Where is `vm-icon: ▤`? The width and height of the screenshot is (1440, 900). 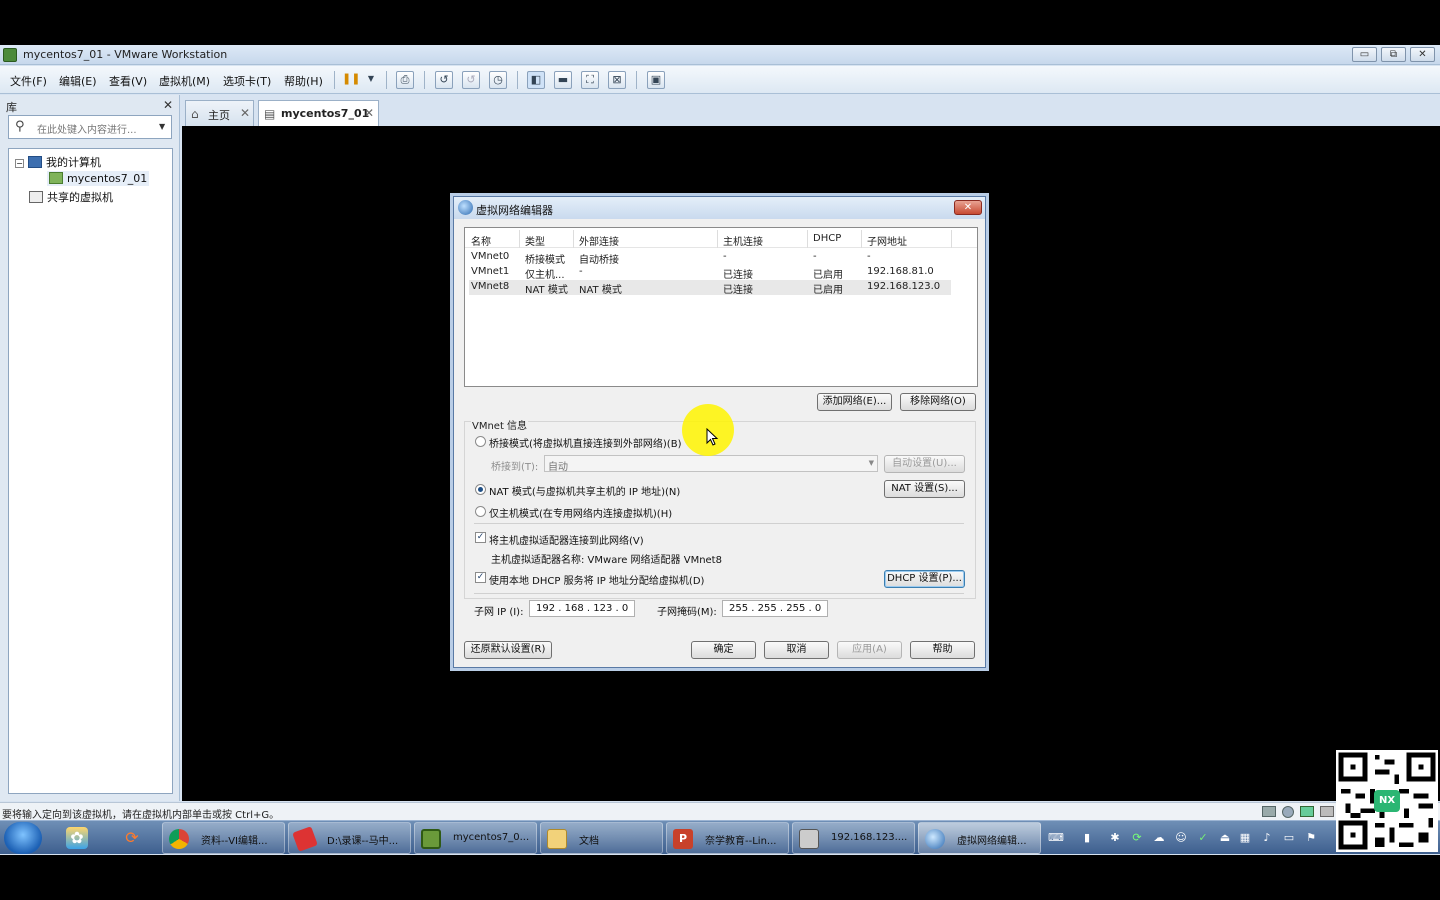 vm-icon: ▤ is located at coordinates (270, 114).